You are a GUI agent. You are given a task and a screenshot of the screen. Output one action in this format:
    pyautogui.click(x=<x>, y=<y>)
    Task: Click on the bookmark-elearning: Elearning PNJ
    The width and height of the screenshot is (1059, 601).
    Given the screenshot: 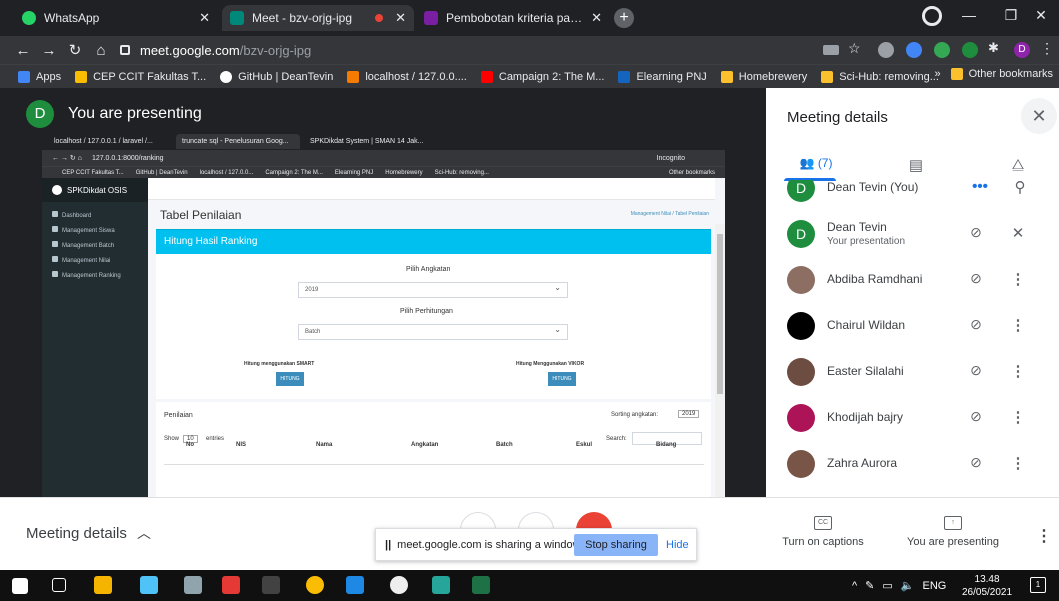 What is the action you would take?
    pyautogui.click(x=662, y=76)
    